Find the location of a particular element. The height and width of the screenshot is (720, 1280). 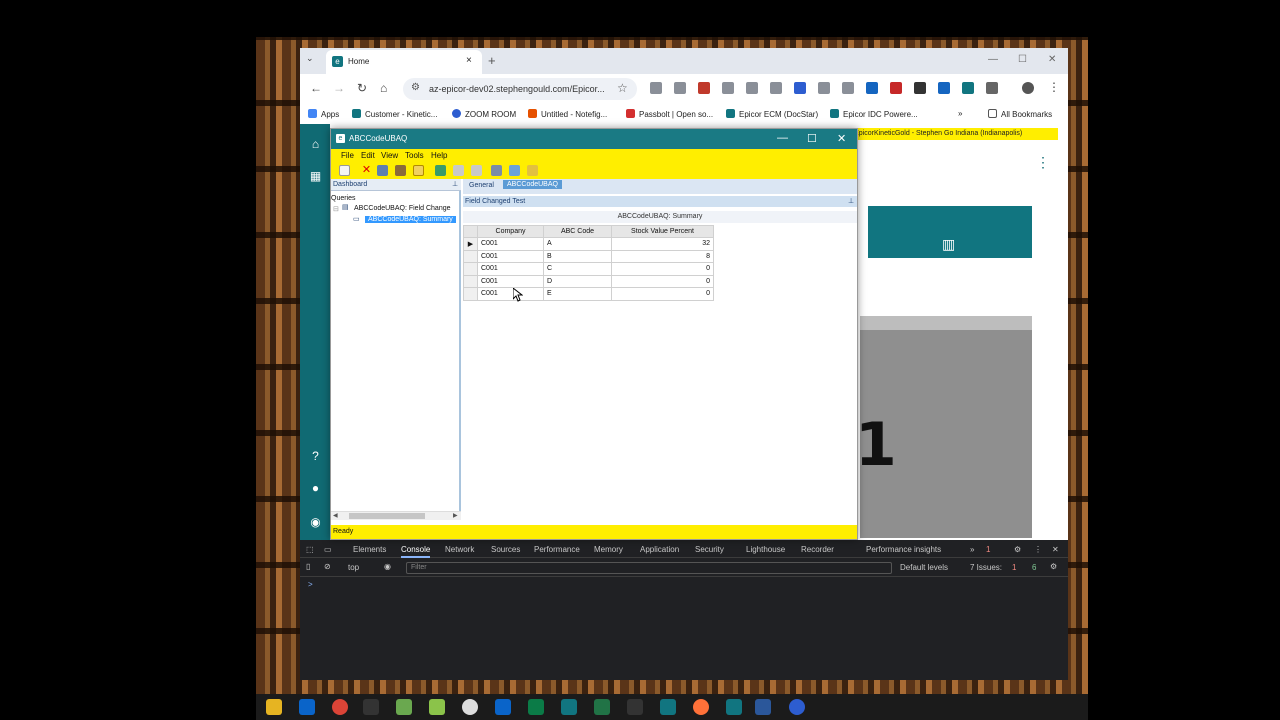

close-window-icon: ✕ is located at coordinates (1052, 59).